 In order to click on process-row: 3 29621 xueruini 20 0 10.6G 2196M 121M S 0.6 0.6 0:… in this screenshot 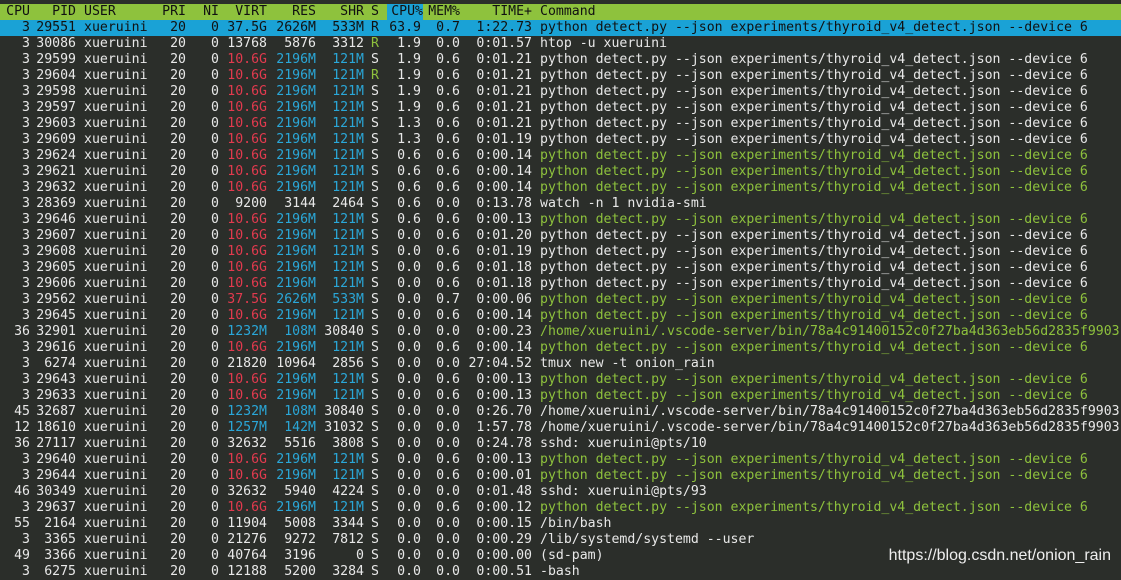, I will do `click(560, 172)`.